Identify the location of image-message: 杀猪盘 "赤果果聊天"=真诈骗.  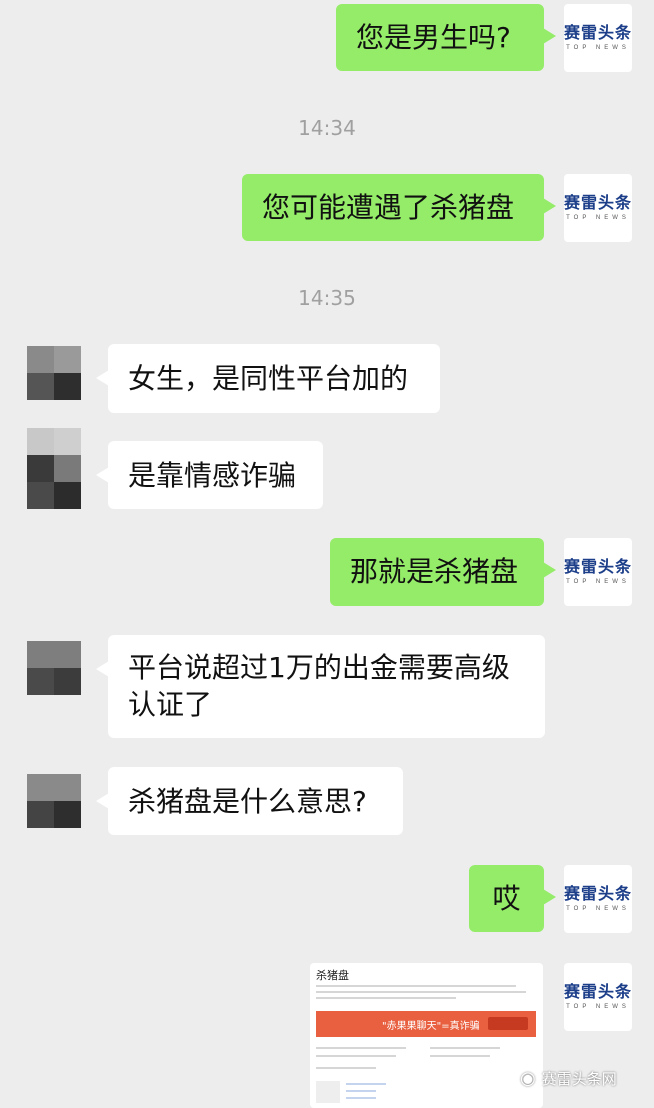
(426, 1035).